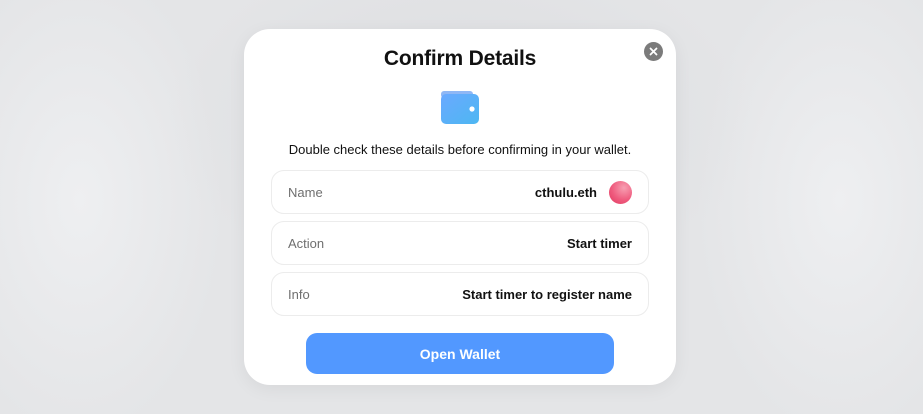 This screenshot has height=414, width=923. I want to click on detail-row-name: Name cthulu.eth, so click(460, 192).